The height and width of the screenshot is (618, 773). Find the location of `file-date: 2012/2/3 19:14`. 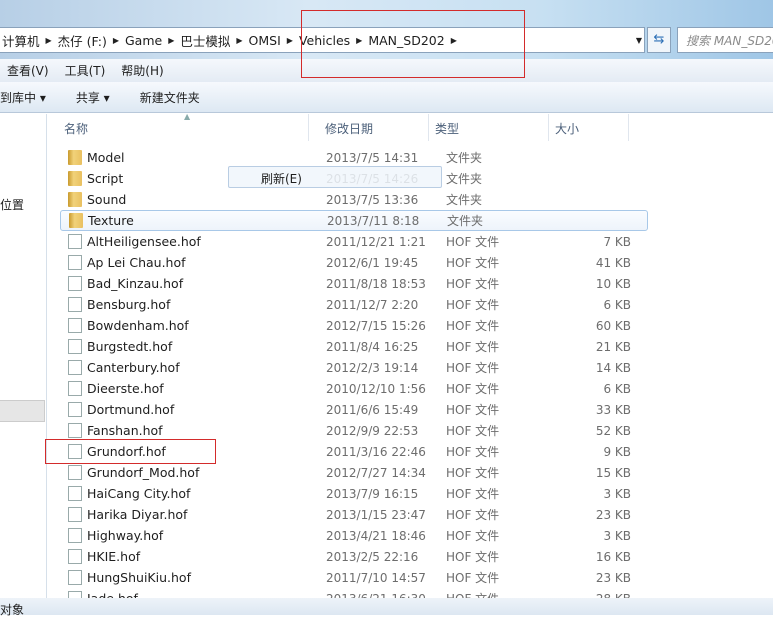

file-date: 2012/2/3 19:14 is located at coordinates (372, 367).